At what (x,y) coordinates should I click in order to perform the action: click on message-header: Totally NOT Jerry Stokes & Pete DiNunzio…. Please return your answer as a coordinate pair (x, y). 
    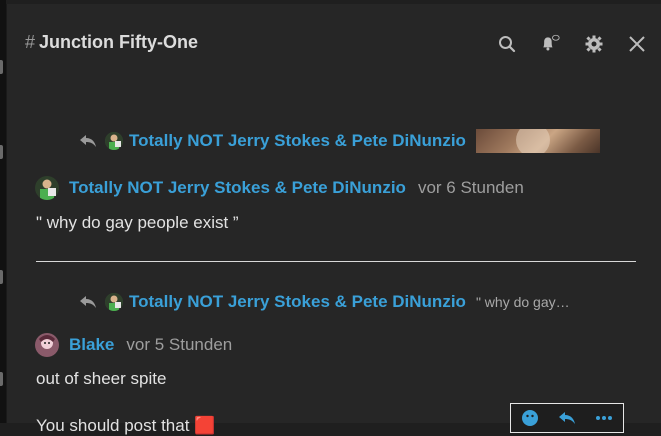
    Looking at the image, I should click on (279, 188).